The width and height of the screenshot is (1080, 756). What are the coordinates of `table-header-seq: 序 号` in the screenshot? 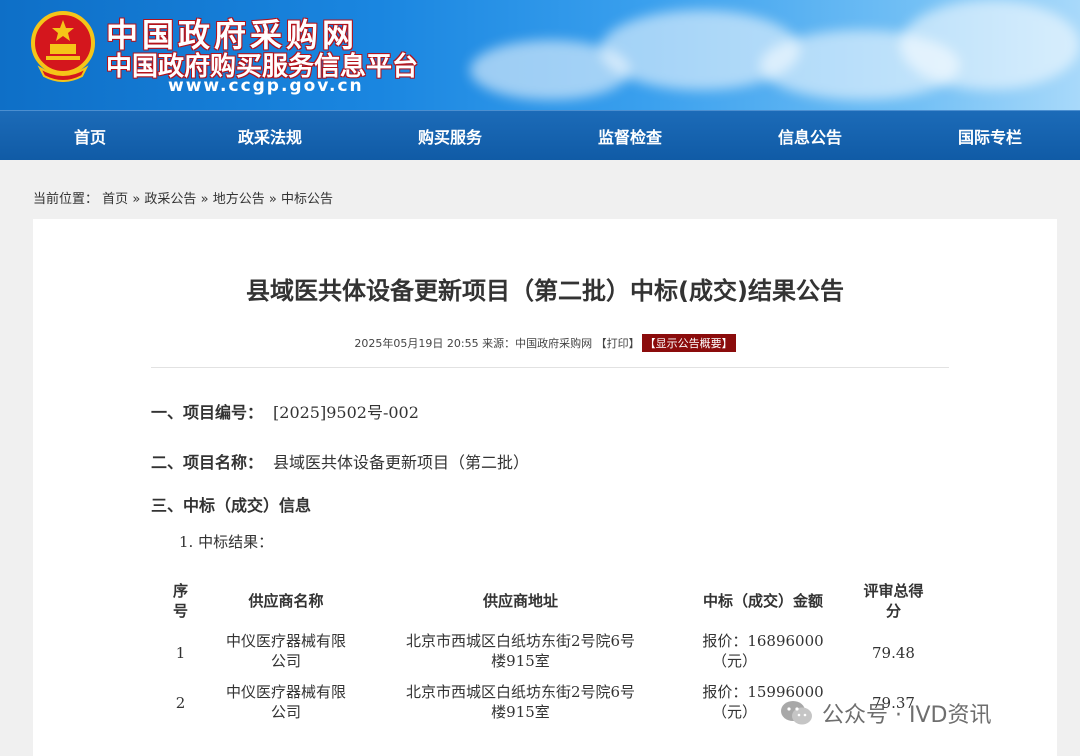 It's located at (180, 601).